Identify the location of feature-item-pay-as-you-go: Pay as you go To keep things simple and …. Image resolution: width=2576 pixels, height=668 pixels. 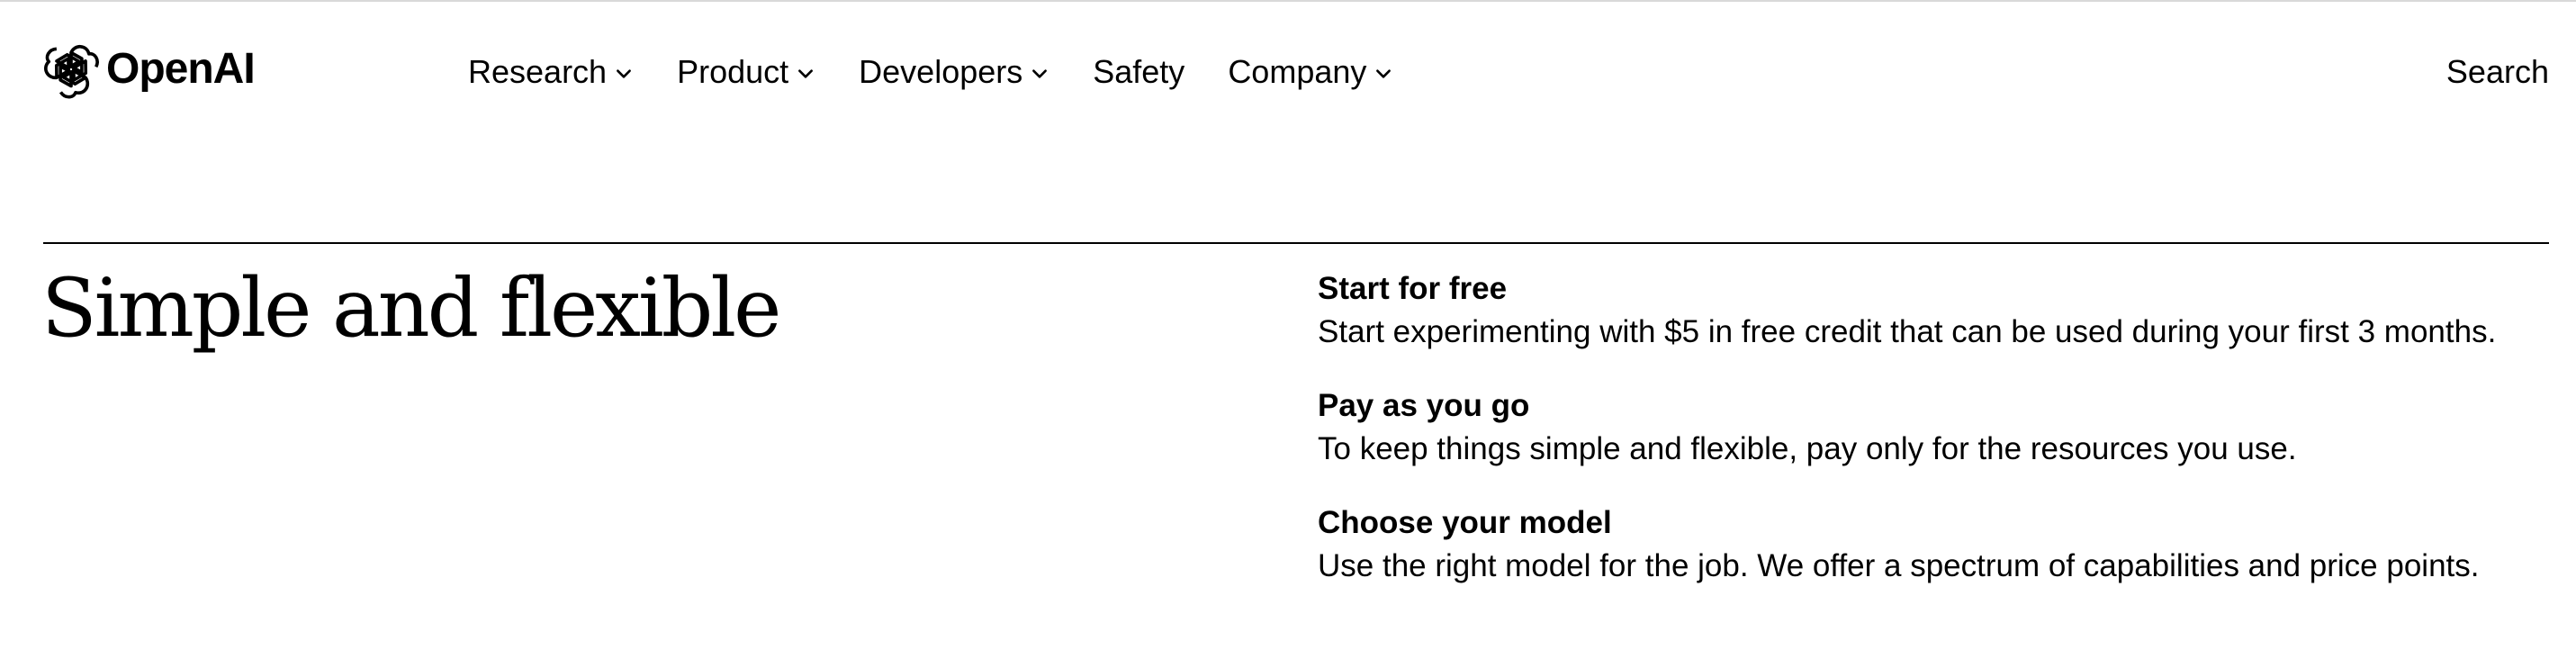
(1939, 428).